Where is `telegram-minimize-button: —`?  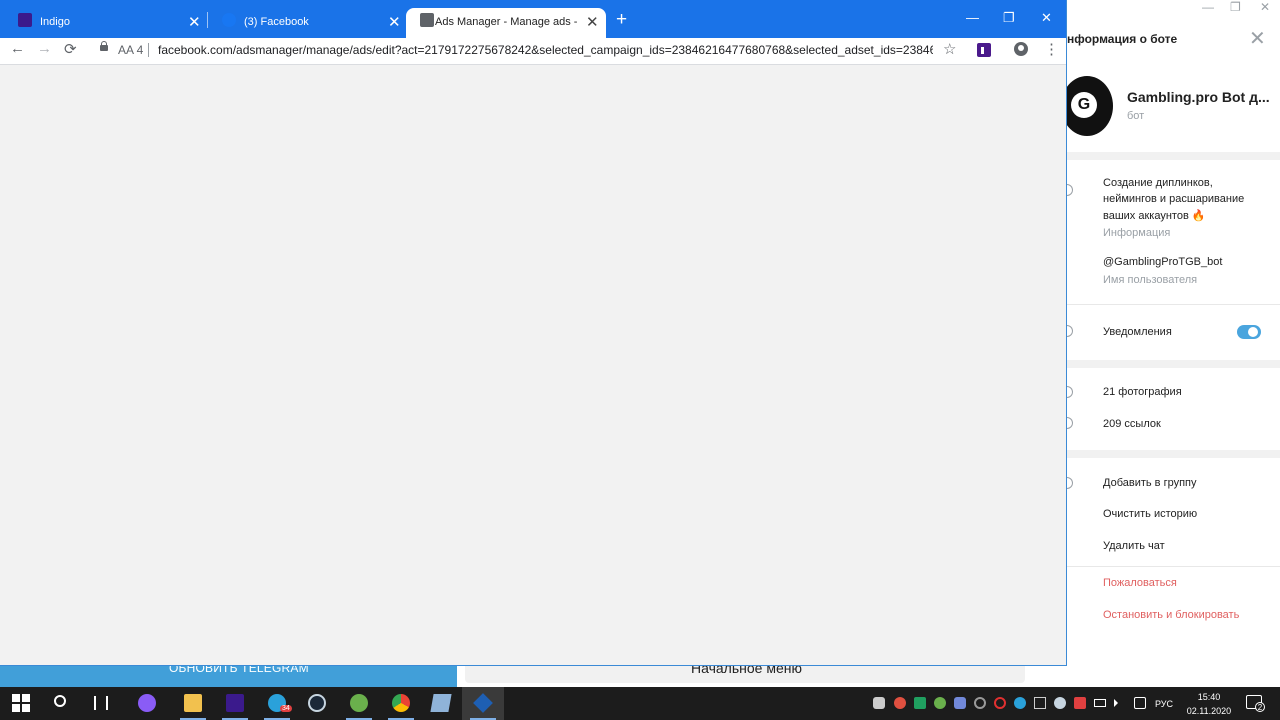
telegram-minimize-button: — is located at coordinates (1208, 7).